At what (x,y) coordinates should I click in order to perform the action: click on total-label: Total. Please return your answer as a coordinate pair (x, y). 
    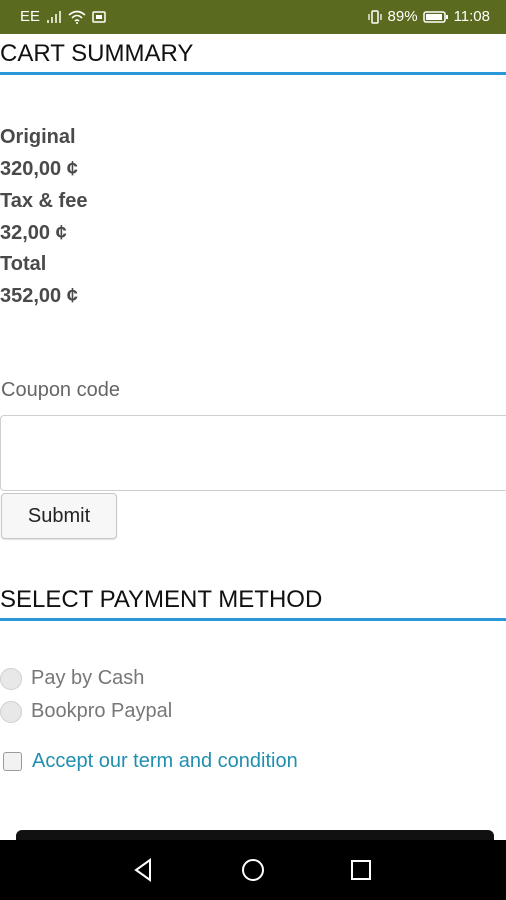
    Looking at the image, I should click on (23, 264).